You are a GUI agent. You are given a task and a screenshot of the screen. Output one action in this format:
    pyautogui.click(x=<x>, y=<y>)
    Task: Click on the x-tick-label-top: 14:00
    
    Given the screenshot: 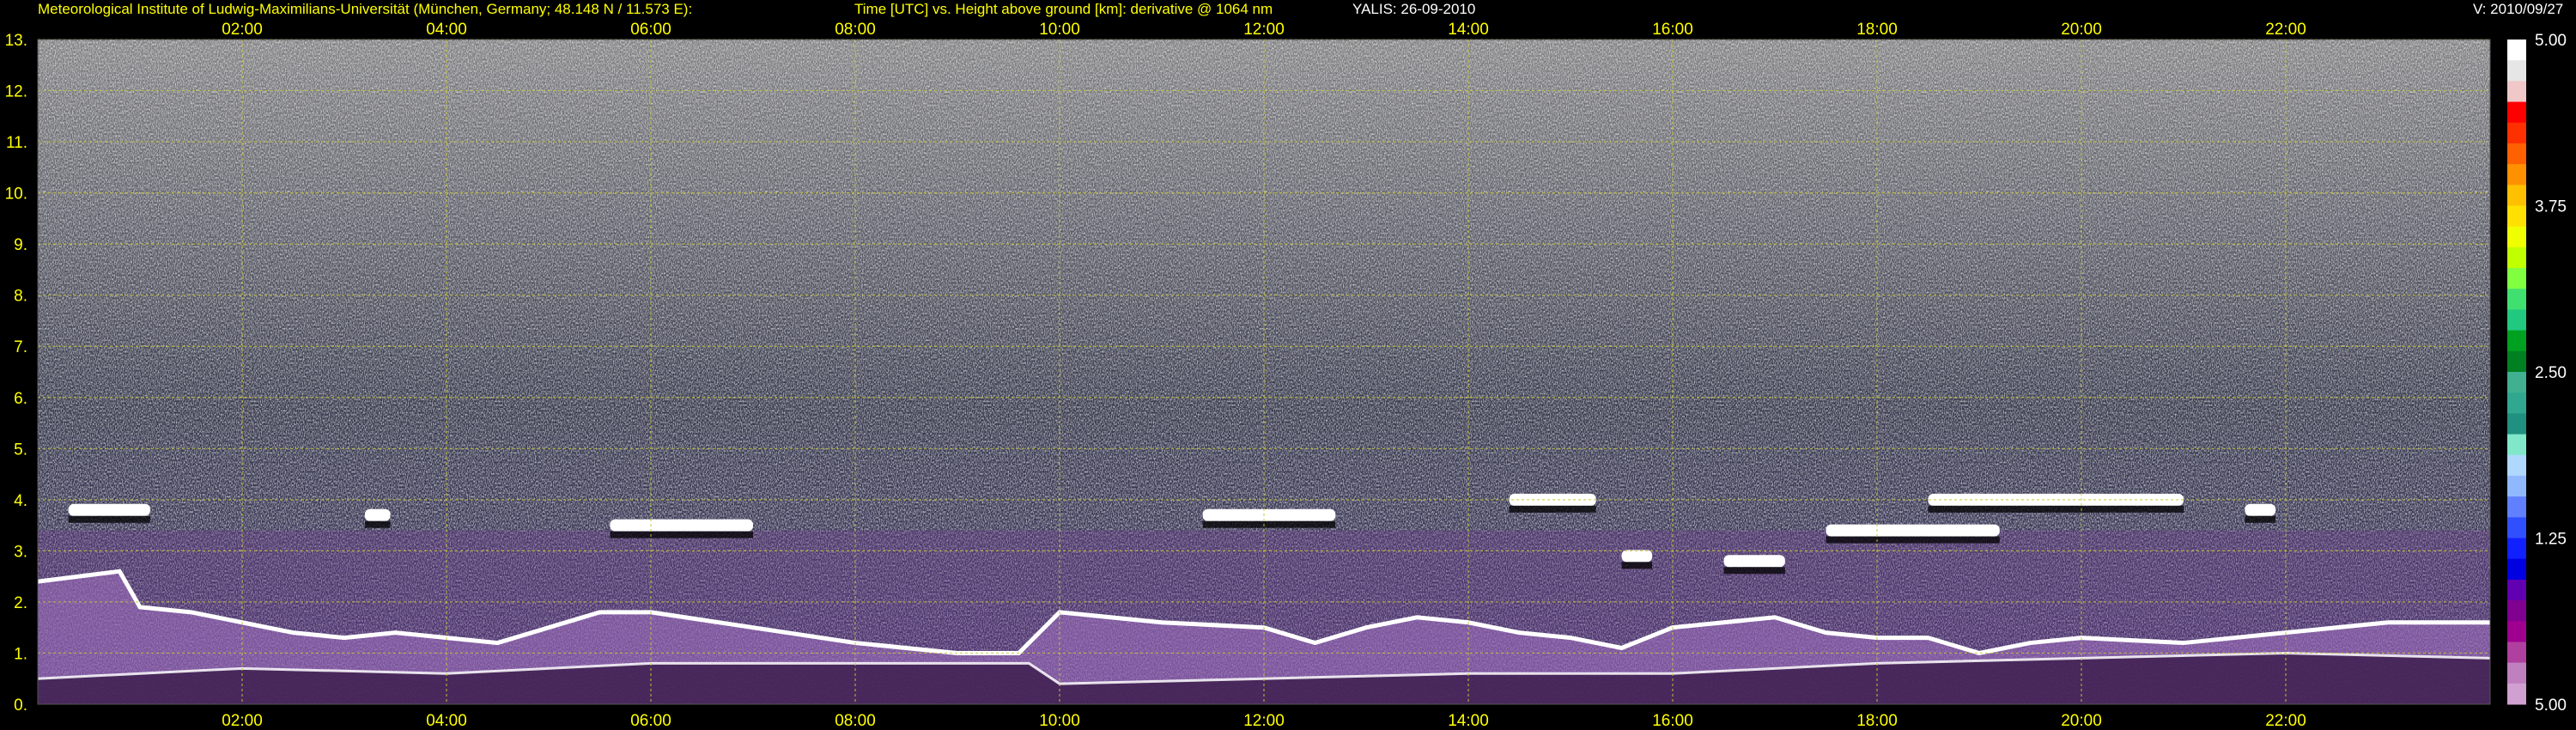 What is the action you would take?
    pyautogui.click(x=1469, y=30)
    